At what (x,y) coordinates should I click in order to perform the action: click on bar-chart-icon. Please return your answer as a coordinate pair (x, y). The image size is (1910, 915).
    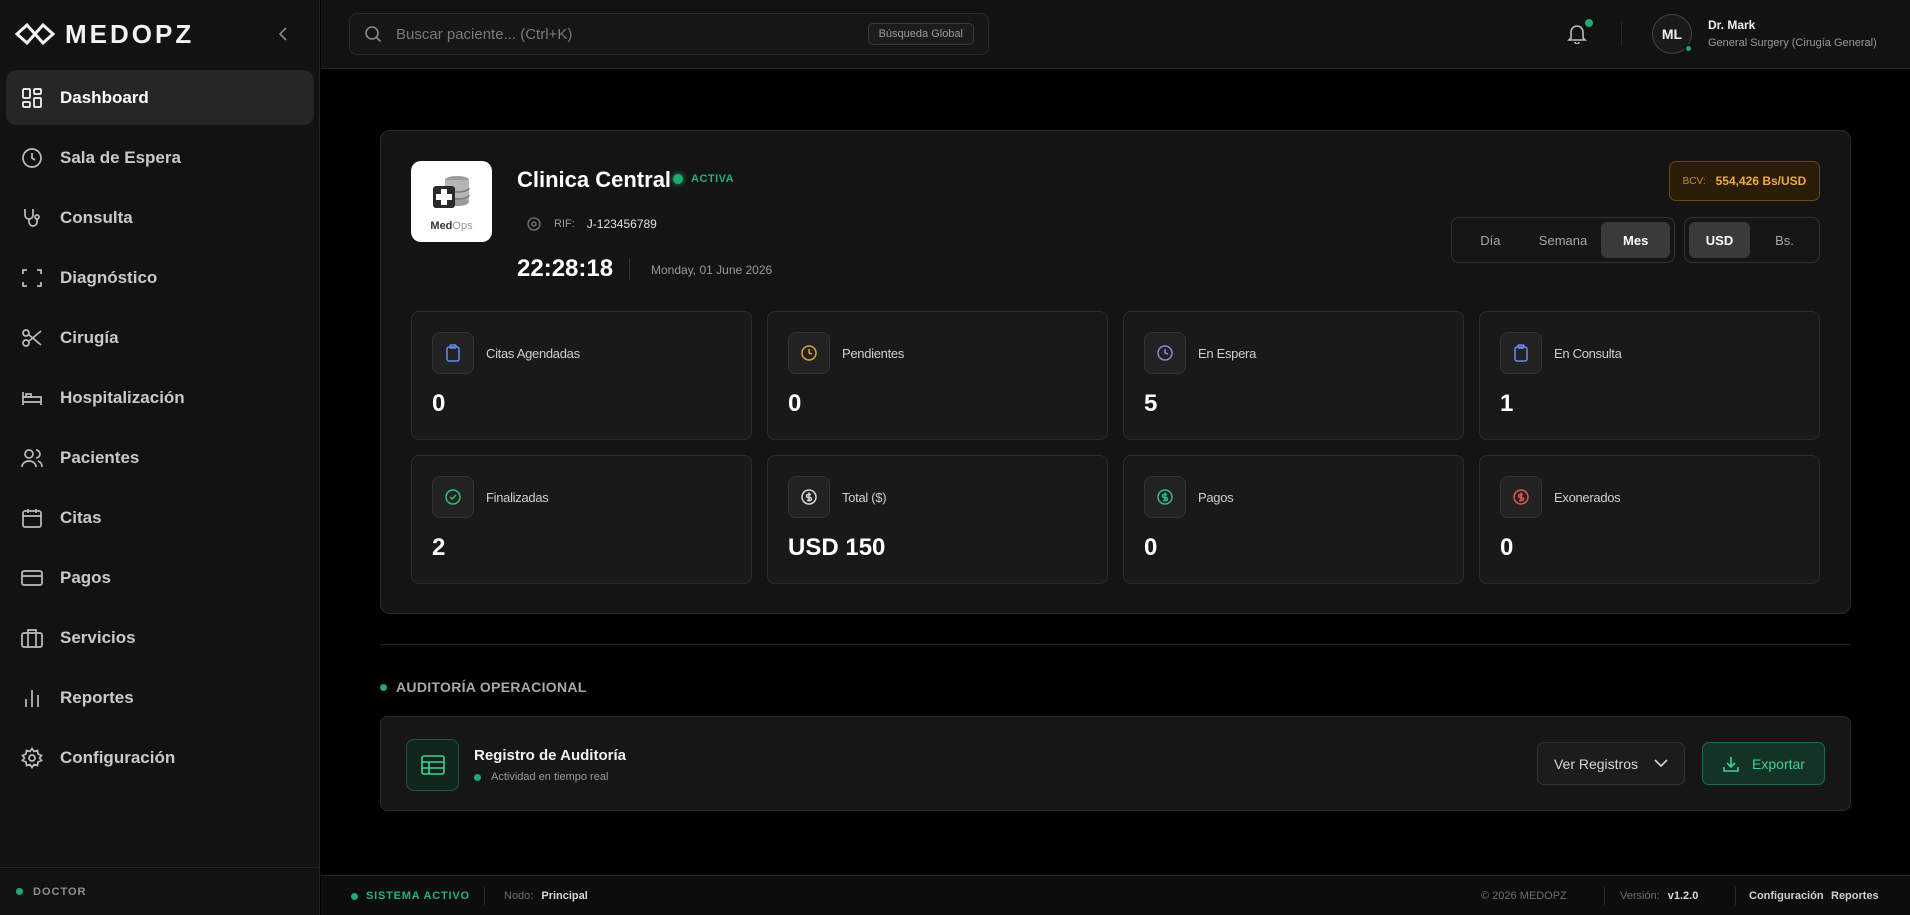
    Looking at the image, I should click on (32, 698).